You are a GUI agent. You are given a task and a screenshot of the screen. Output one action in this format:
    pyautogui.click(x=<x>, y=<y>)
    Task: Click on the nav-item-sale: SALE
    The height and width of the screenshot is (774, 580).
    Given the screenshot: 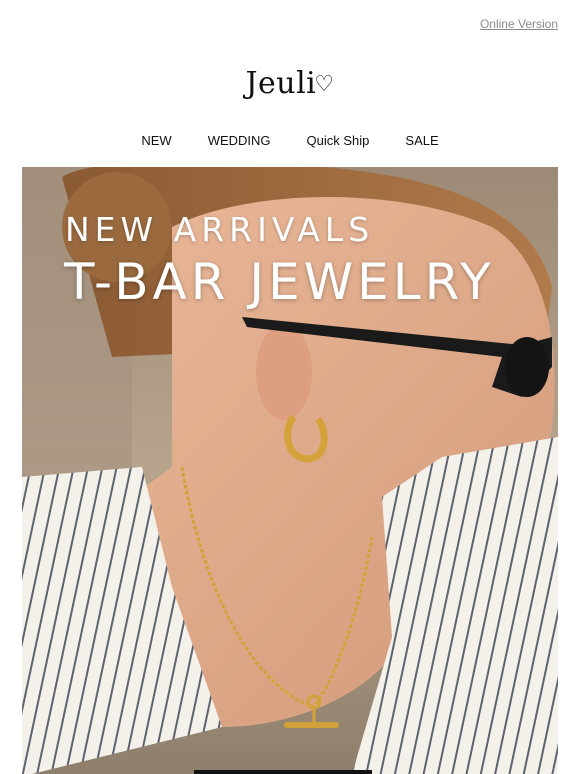 What is the action you would take?
    pyautogui.click(x=421, y=140)
    